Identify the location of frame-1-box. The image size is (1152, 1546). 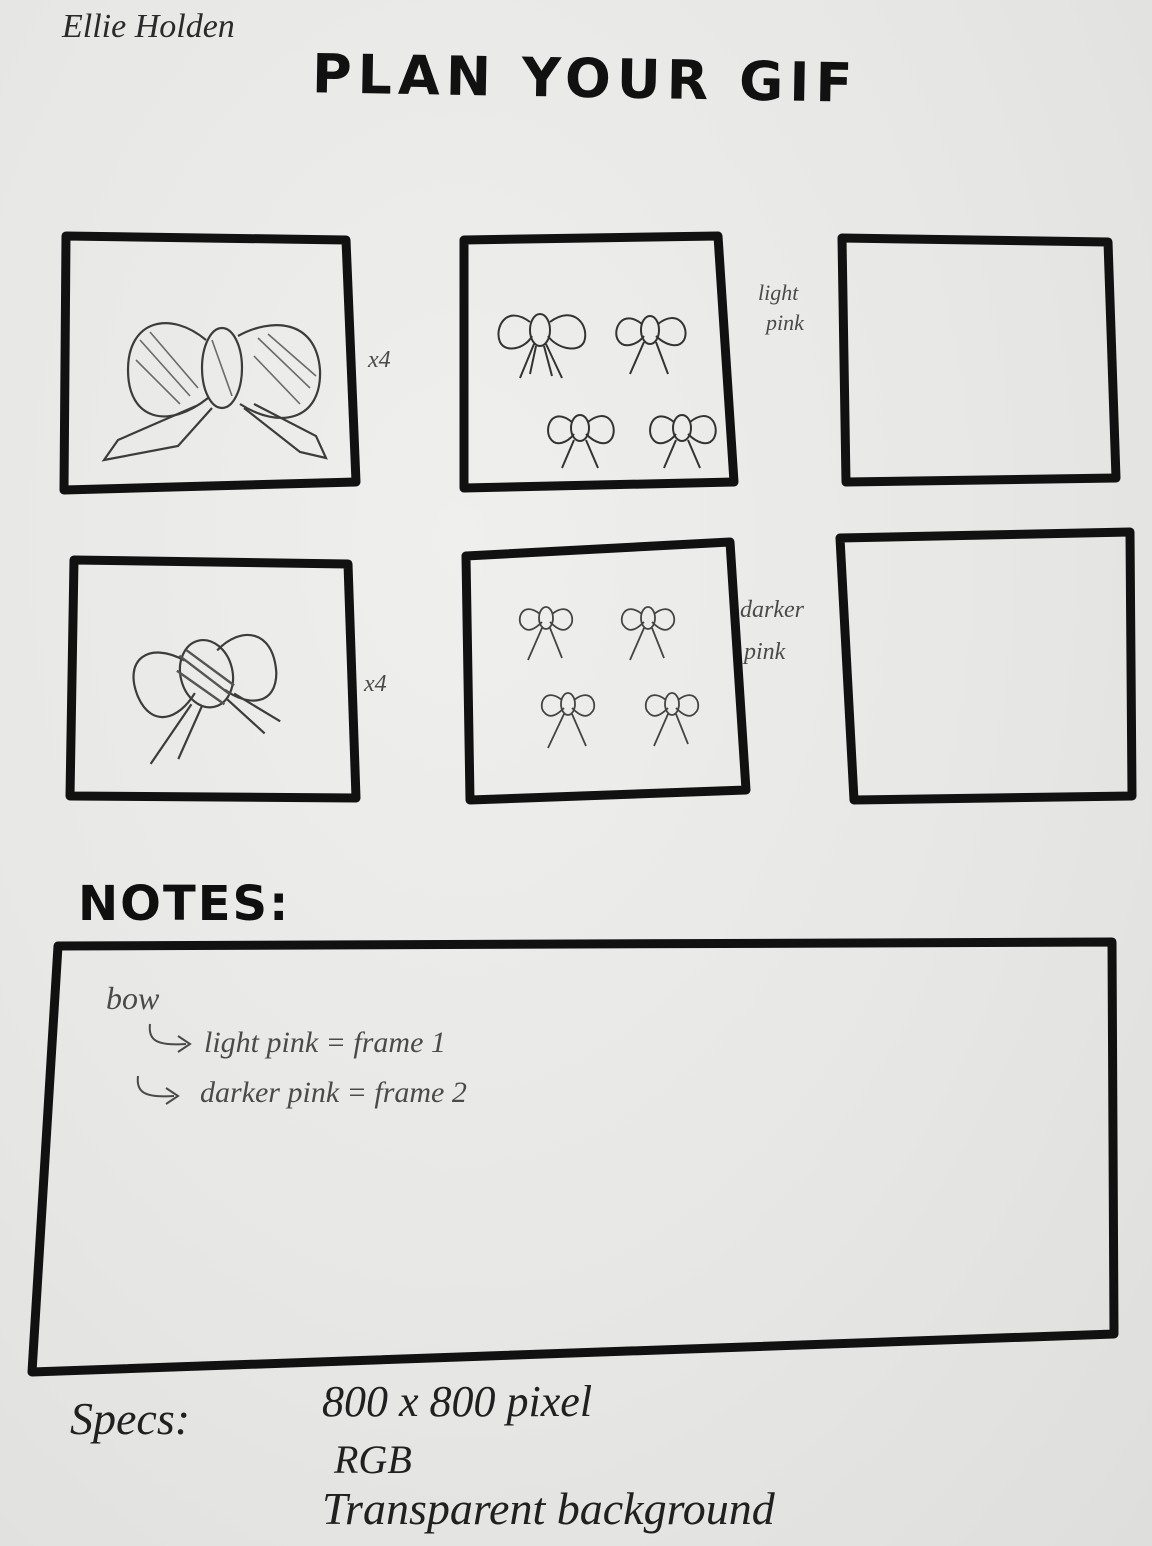
(210, 363).